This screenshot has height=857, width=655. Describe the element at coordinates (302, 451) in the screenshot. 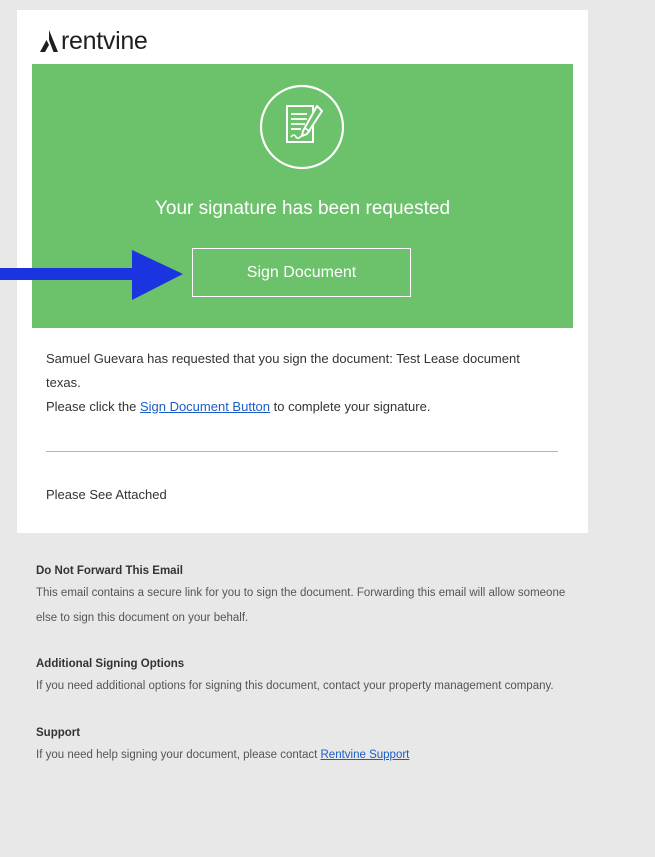

I see `divider` at that location.